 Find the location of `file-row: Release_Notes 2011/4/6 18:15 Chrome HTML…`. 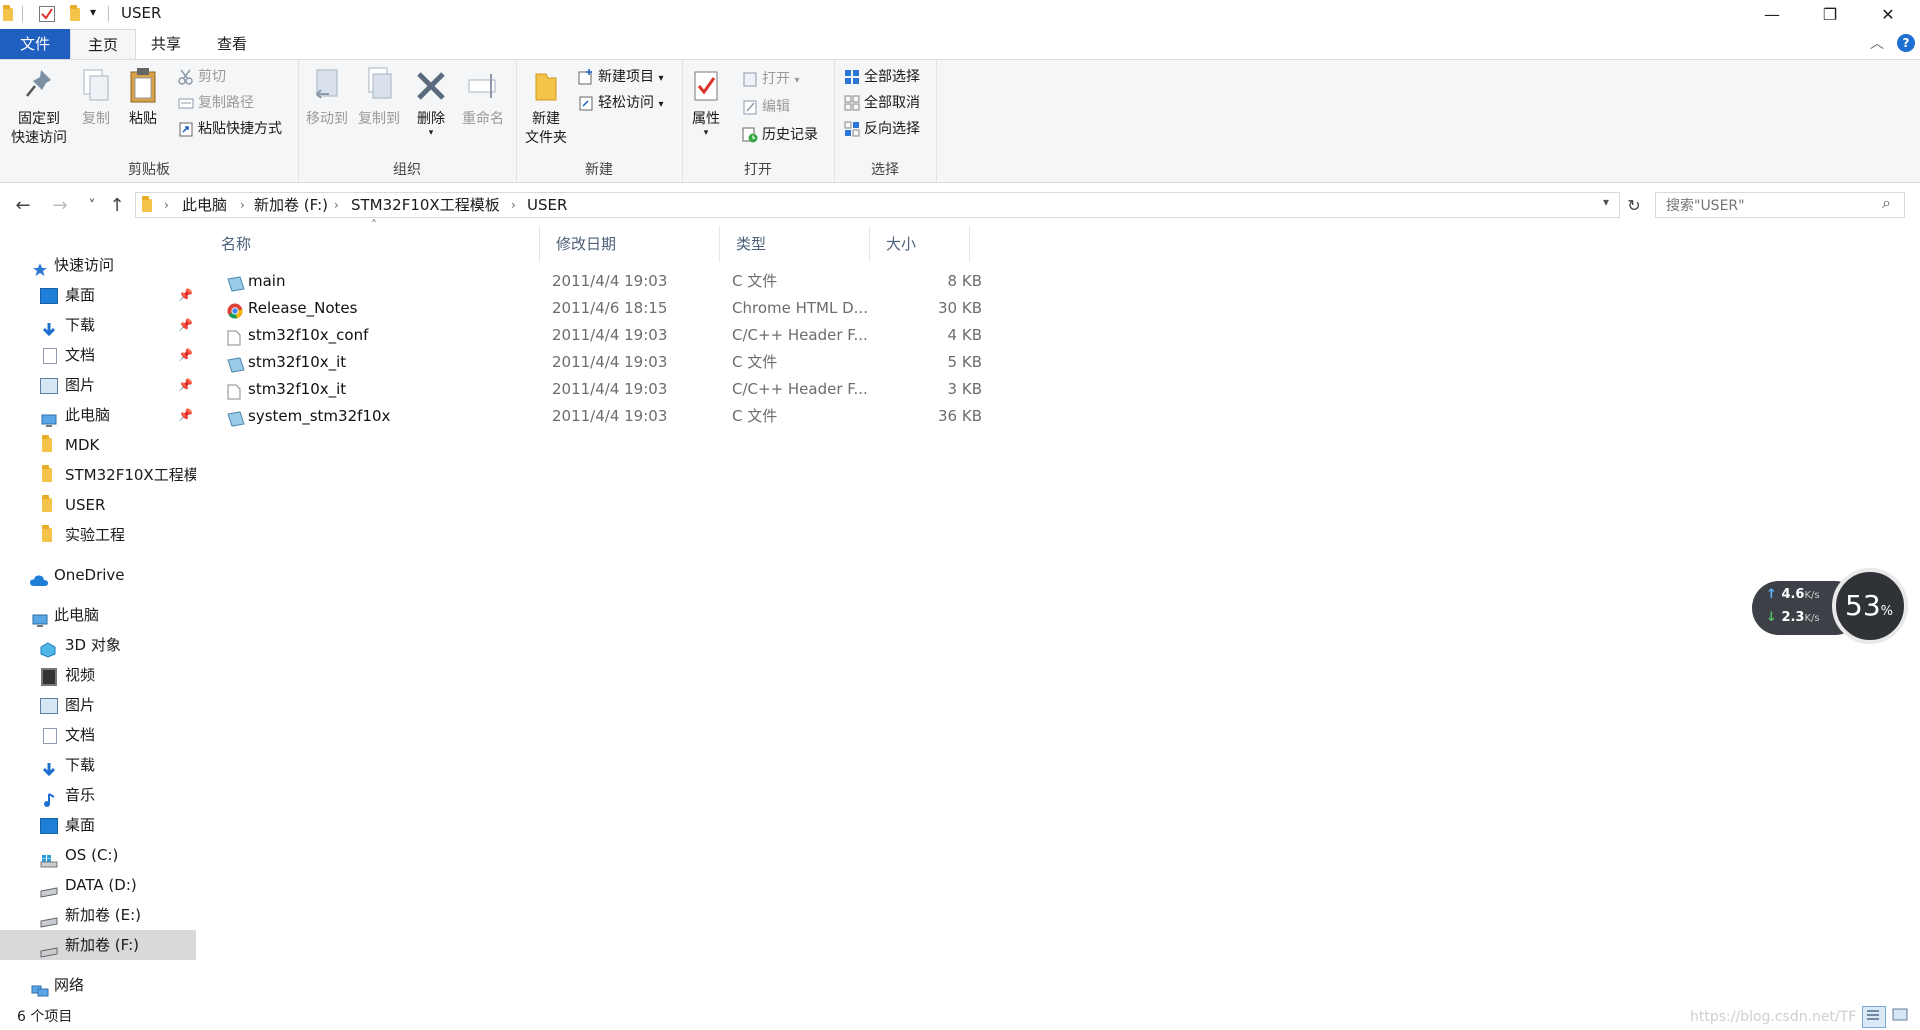

file-row: Release_Notes 2011/4/6 18:15 Chrome HTML… is located at coordinates (701, 308).